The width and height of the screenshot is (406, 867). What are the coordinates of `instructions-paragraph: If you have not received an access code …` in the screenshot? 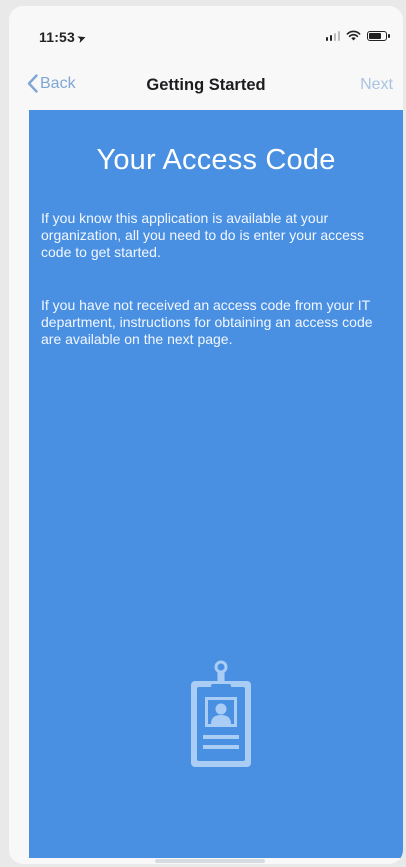 It's located at (207, 322).